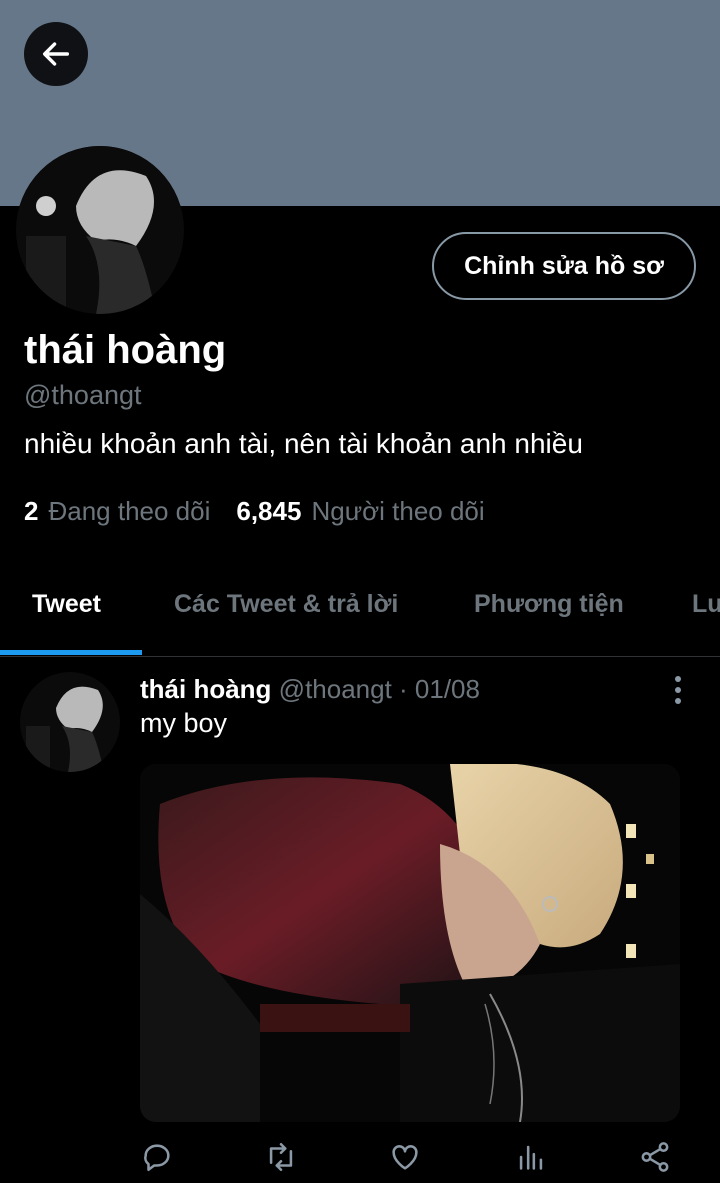 The width and height of the screenshot is (720, 1183). What do you see at coordinates (269, 511) in the screenshot?
I see `followers-count: 6,845` at bounding box center [269, 511].